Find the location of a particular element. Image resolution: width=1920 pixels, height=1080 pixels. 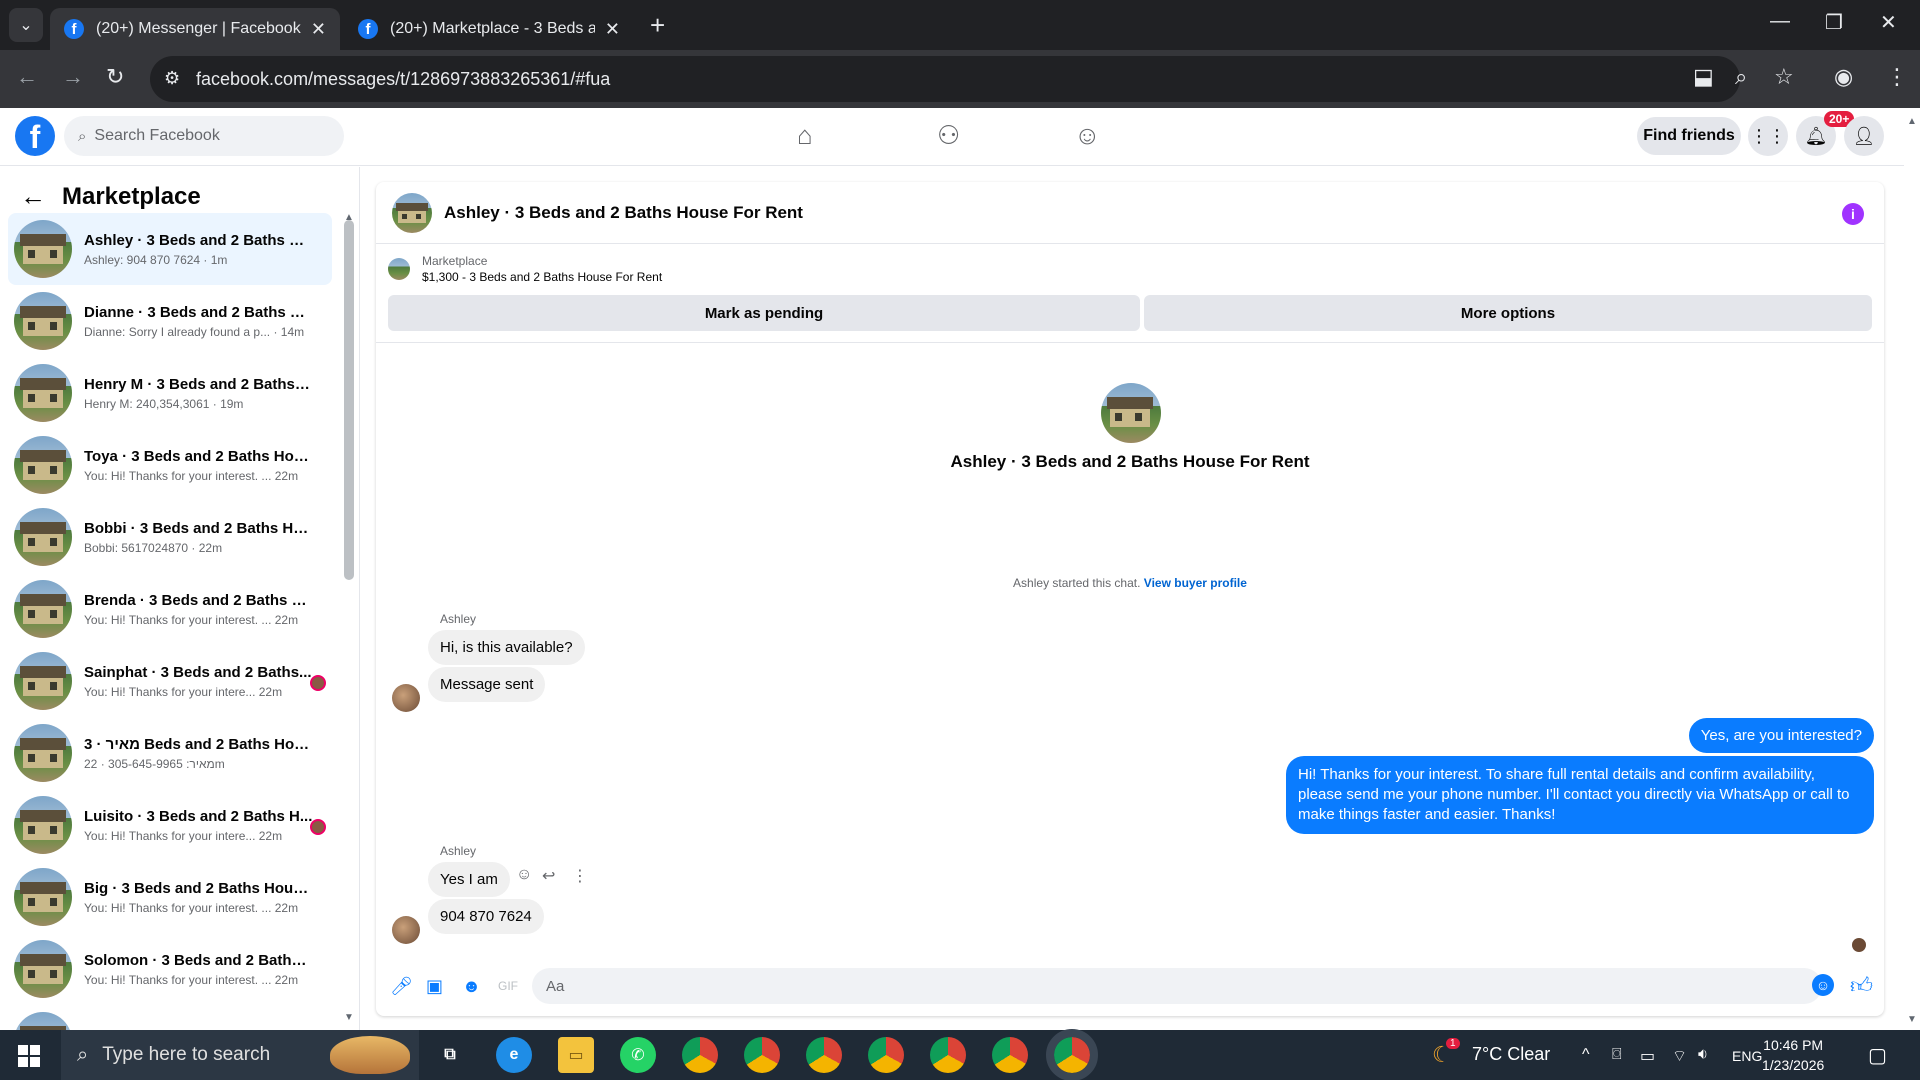

close-window-icon: ✕ is located at coordinates (1888, 22).